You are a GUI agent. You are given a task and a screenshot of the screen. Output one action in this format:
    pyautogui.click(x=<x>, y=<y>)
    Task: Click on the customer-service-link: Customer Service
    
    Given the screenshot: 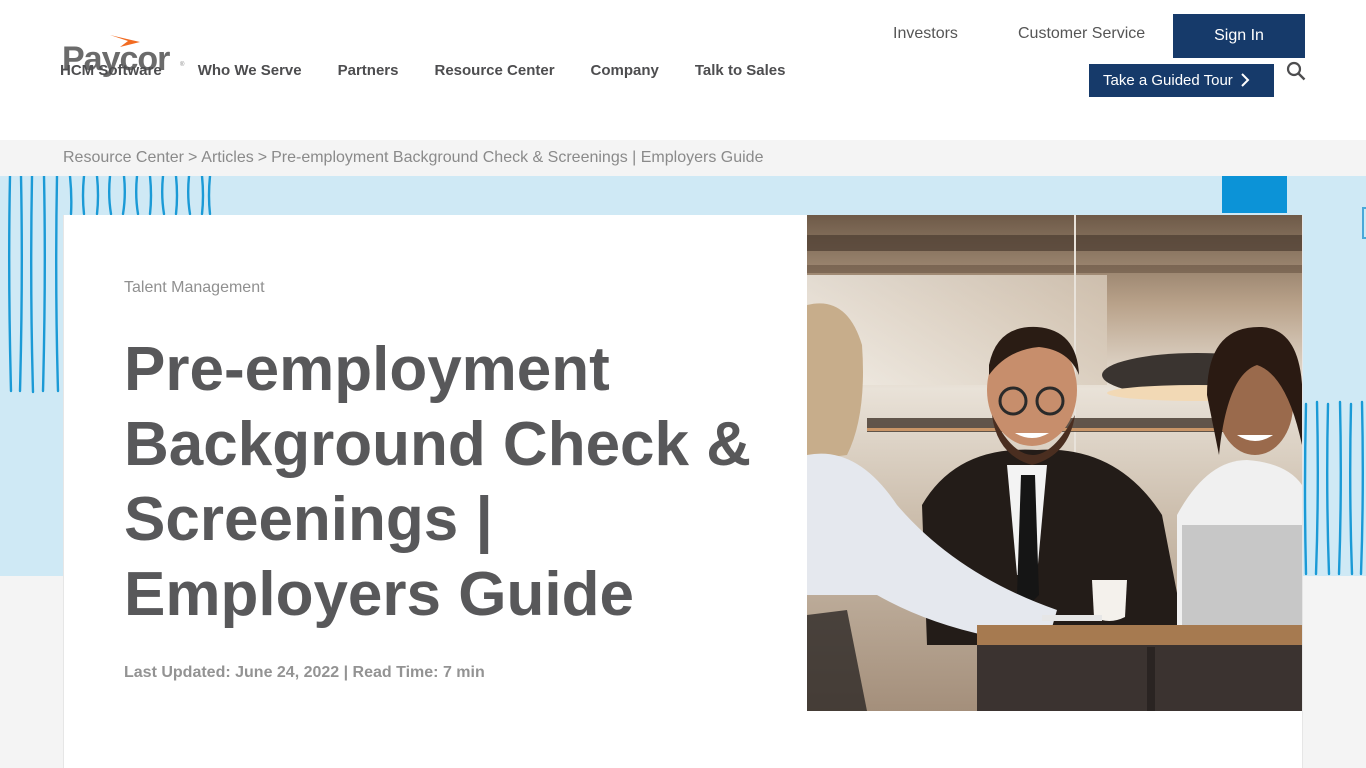 What is the action you would take?
    pyautogui.click(x=1081, y=34)
    